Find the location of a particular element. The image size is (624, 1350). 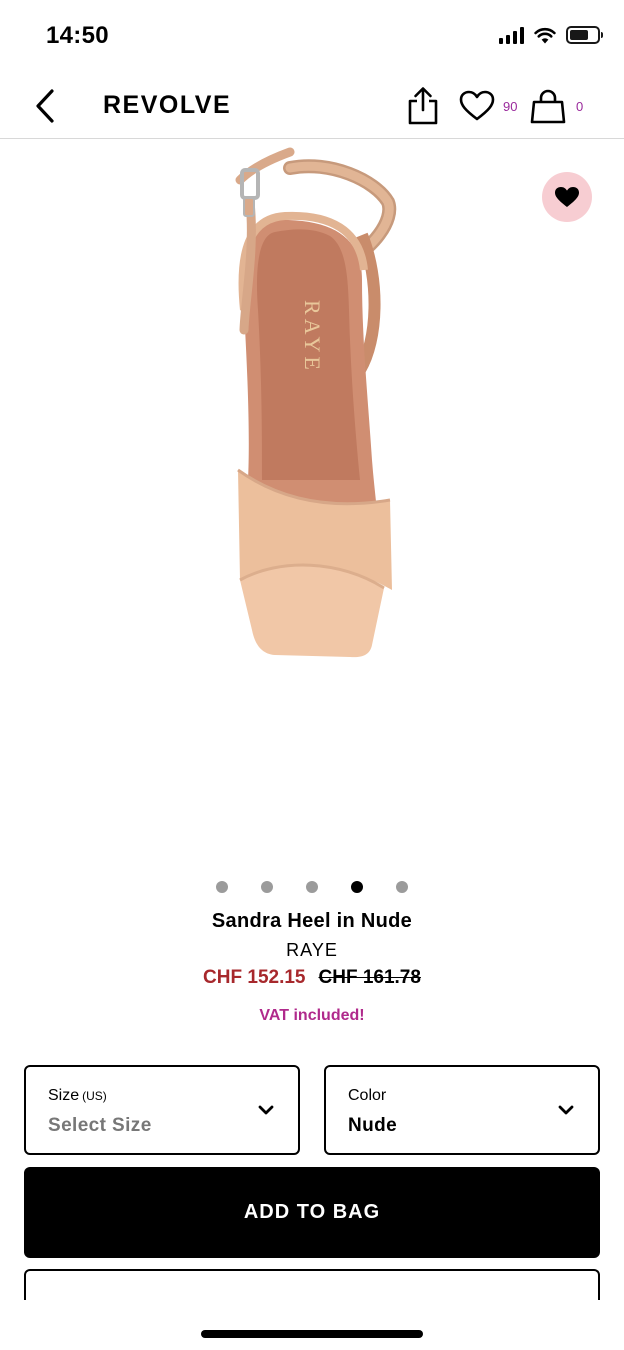

heart-filled-icon is located at coordinates (567, 197).